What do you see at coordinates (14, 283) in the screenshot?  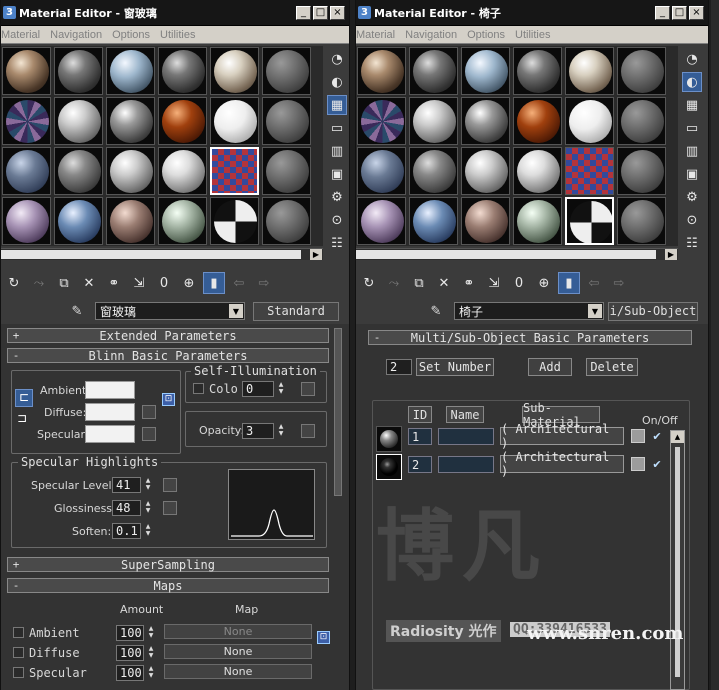 I see `get-material-icon: ↻` at bounding box center [14, 283].